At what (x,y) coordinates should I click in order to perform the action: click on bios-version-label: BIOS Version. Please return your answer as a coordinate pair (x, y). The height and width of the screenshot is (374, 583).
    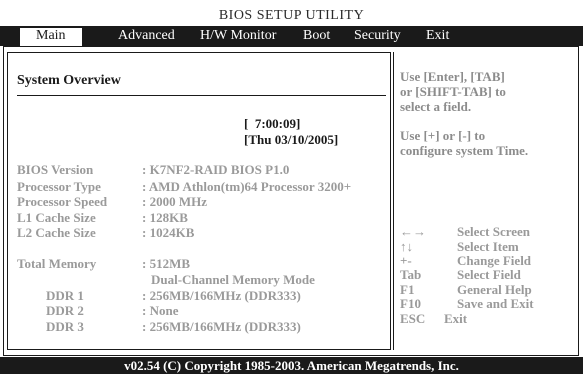
    Looking at the image, I should click on (55, 169).